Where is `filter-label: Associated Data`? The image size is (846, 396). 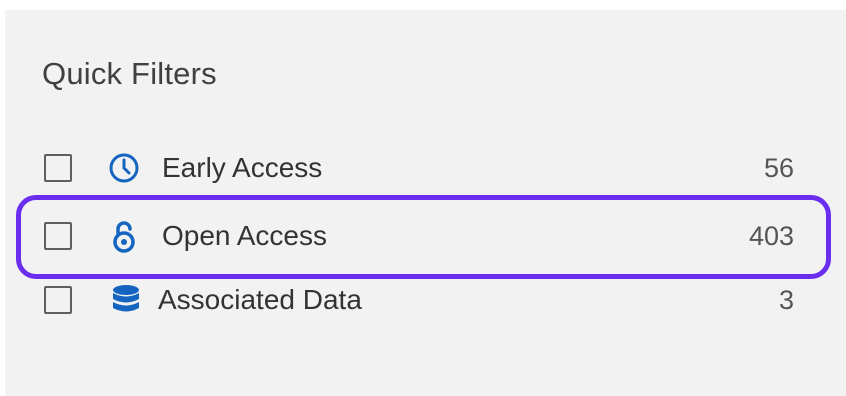 filter-label: Associated Data is located at coordinates (260, 299).